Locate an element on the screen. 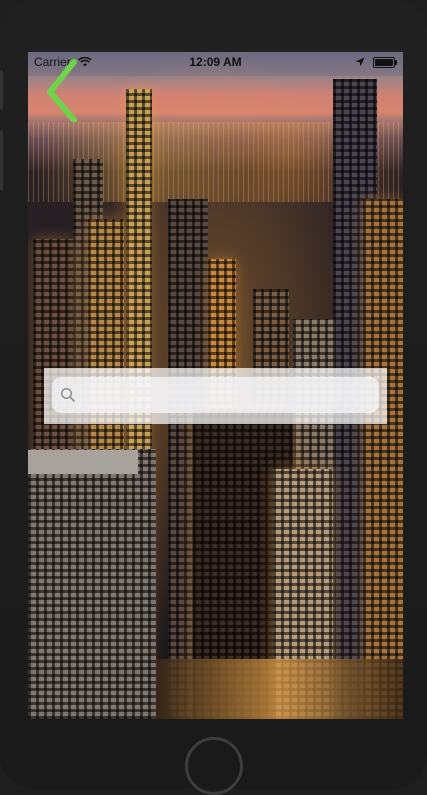  mute-switch is located at coordinates (1, 90).